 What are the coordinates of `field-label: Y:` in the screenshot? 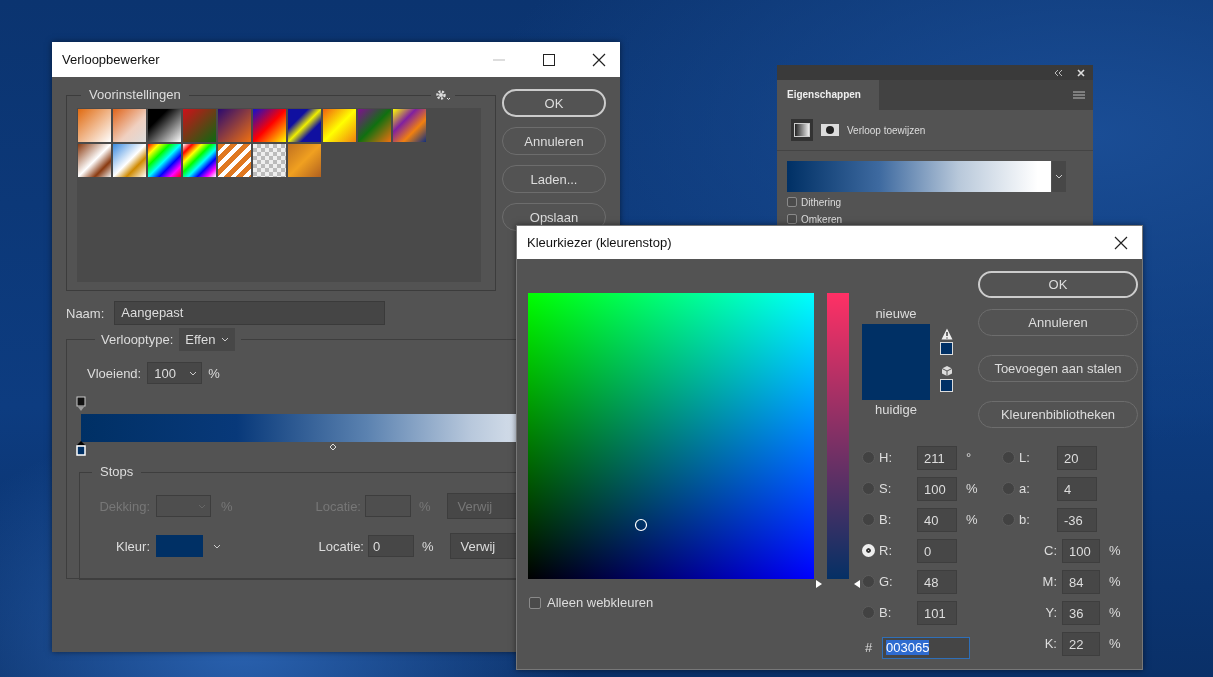 It's located at (1051, 612).